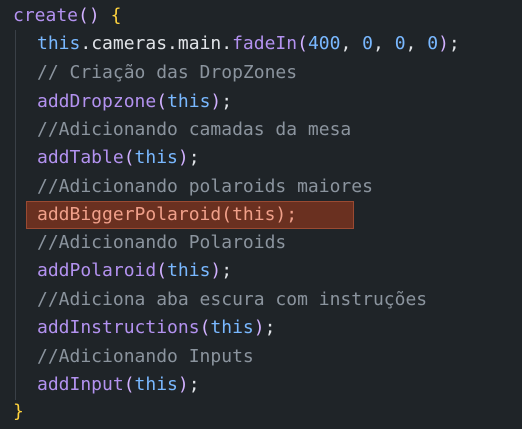 This screenshot has height=429, width=522. What do you see at coordinates (156, 43) in the screenshot?
I see `member-chain: .cameras.main.` at bounding box center [156, 43].